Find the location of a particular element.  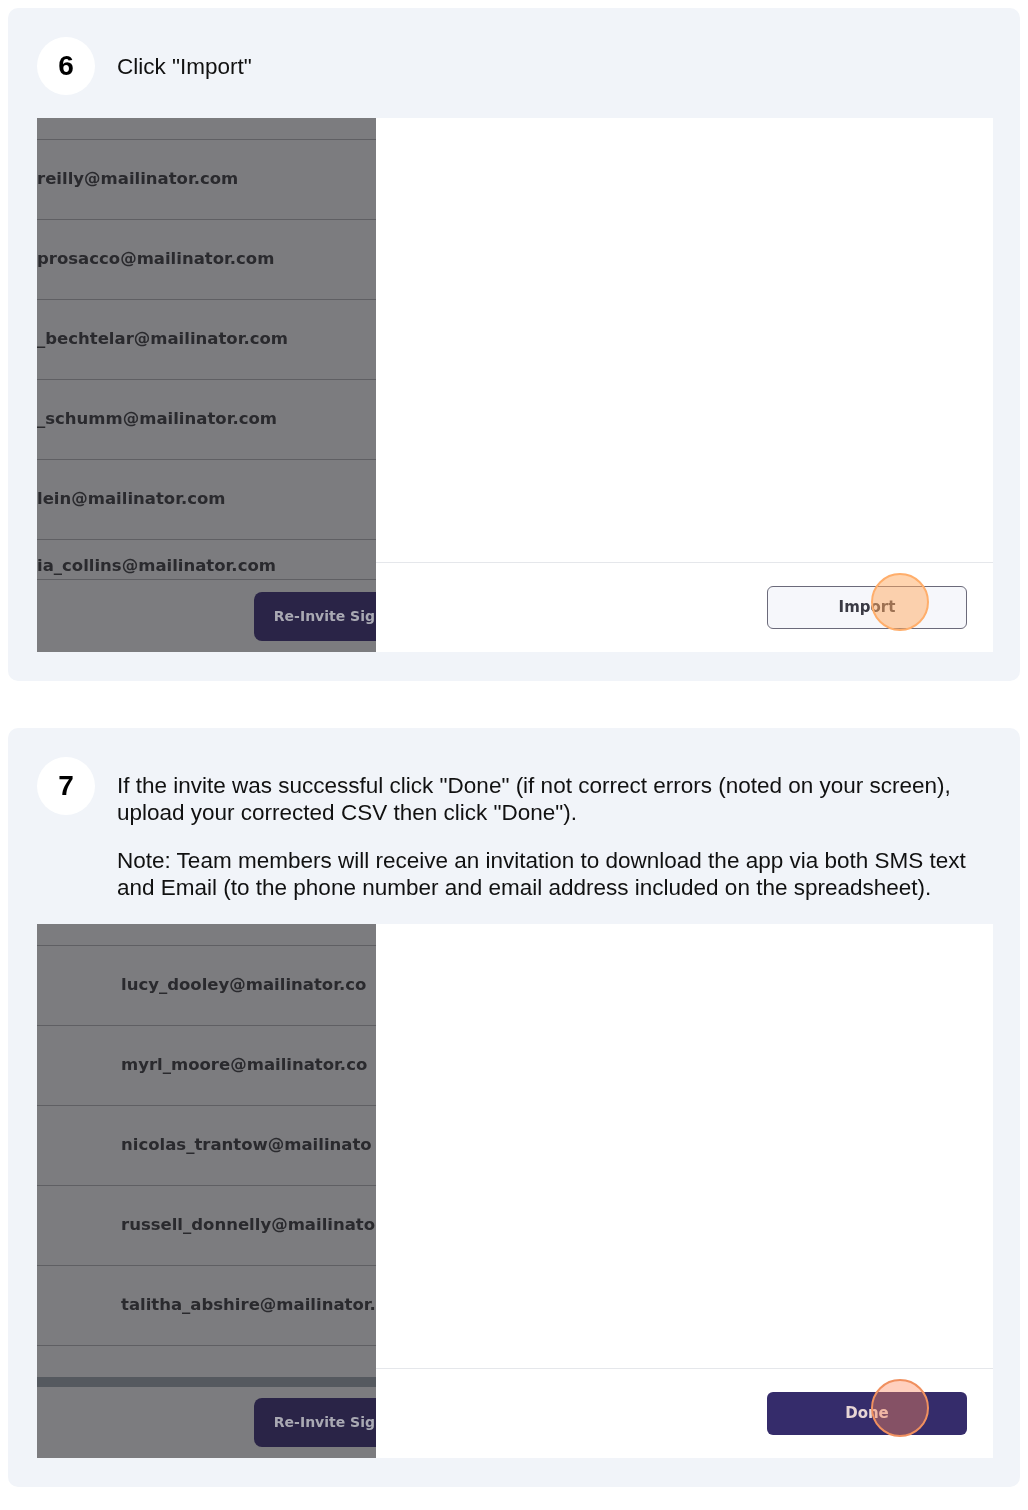

email-text: nicolas_trantow@mailinato is located at coordinates (246, 1145).